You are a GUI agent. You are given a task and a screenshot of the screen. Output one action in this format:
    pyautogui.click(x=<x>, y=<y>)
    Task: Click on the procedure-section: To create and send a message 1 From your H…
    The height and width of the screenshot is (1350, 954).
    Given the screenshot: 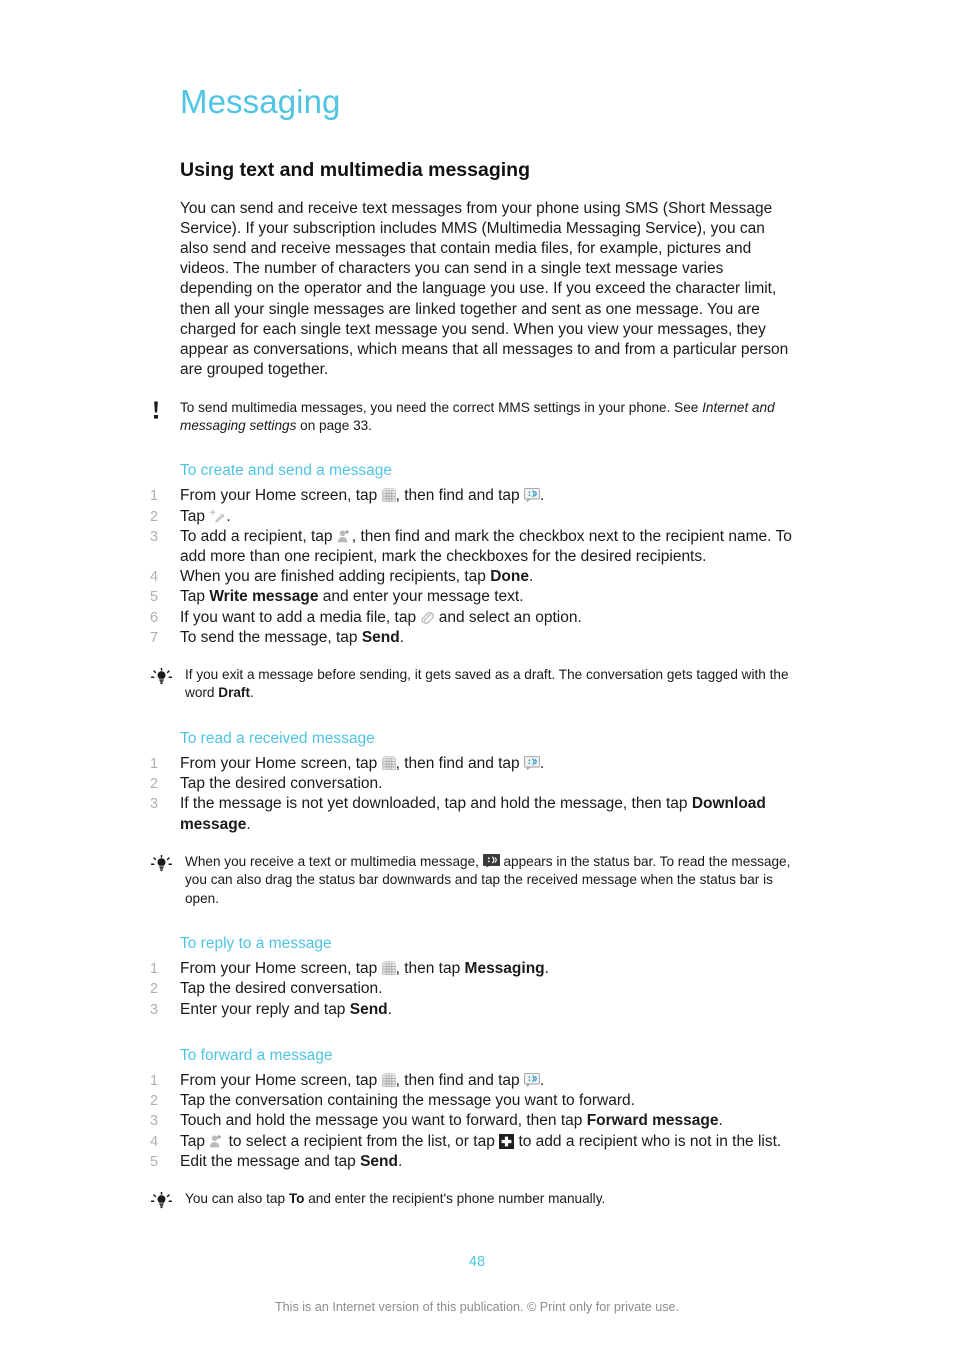 What is the action you would take?
    pyautogui.click(x=473, y=582)
    